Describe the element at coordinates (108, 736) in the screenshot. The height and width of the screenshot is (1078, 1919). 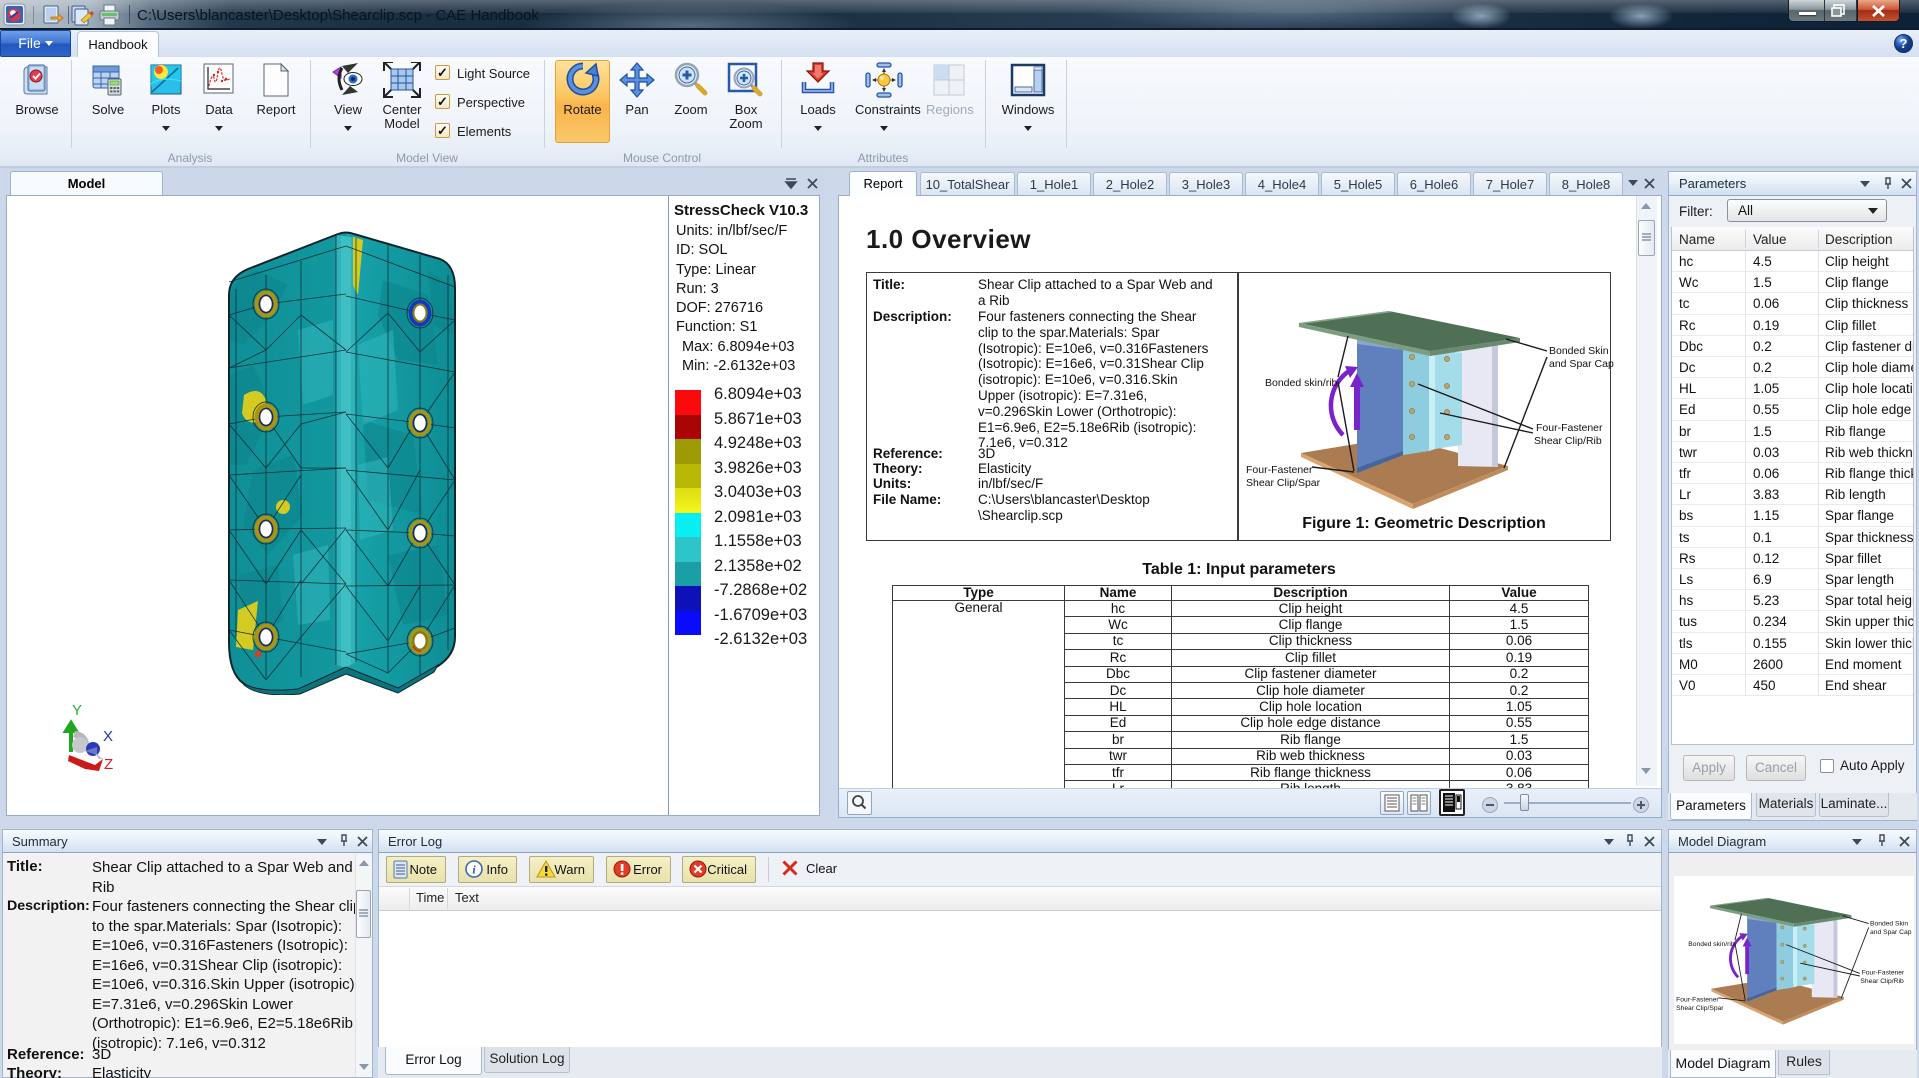
I see `svg-text: X` at that location.